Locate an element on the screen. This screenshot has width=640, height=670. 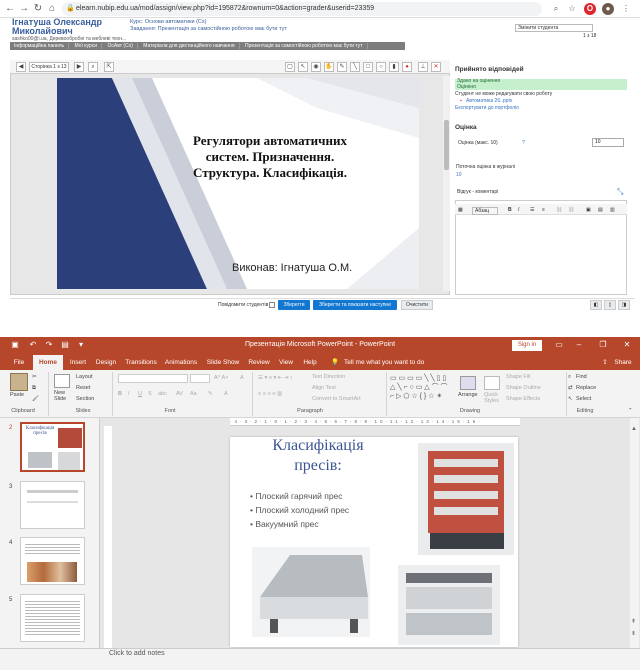
numbered-list-icon: ≡ is located at coordinates (543, 210).